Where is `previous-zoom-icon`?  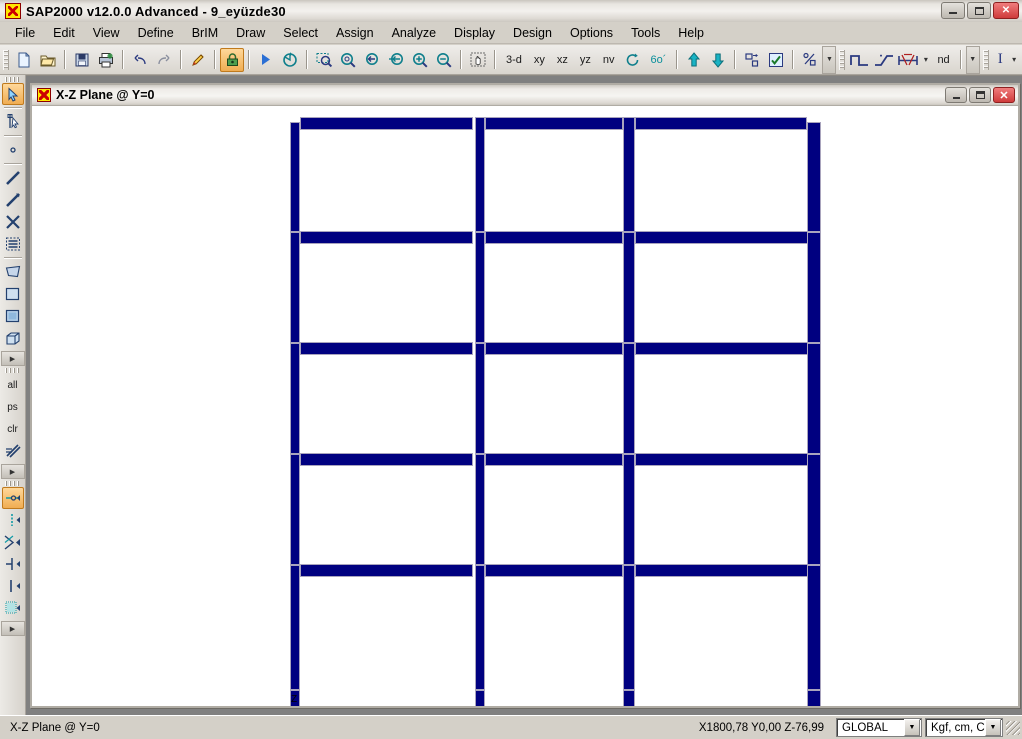
previous-zoom-icon is located at coordinates (372, 60).